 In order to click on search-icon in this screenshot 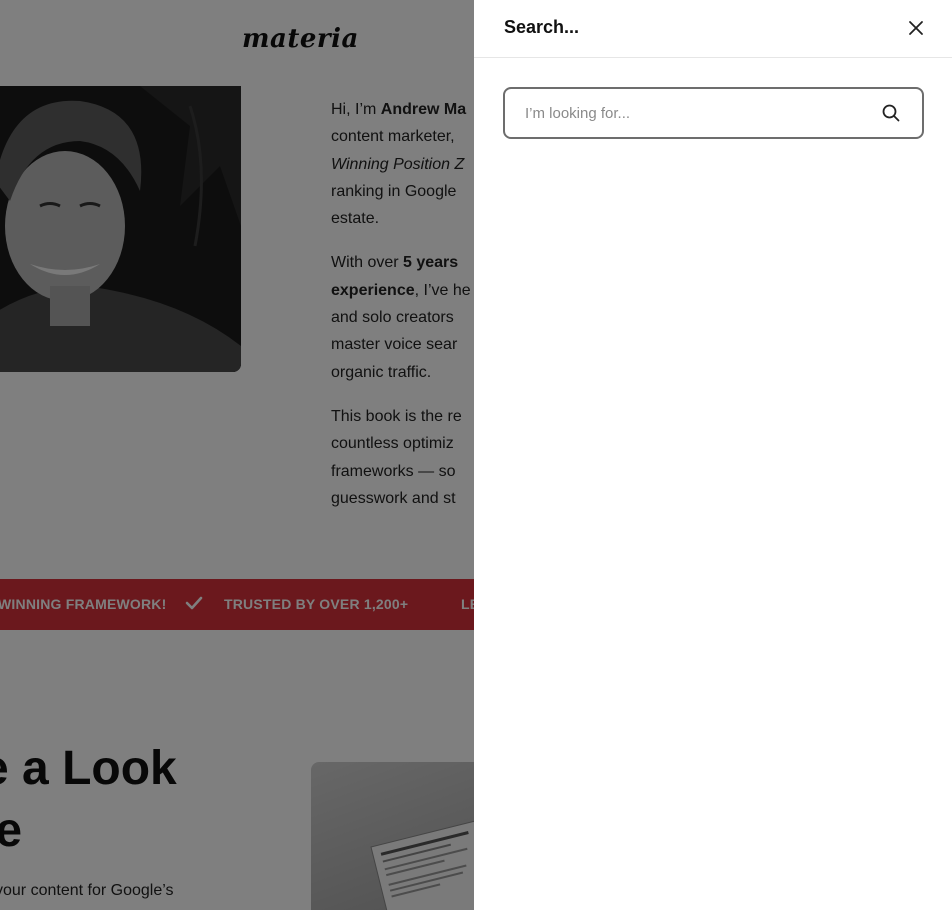, I will do `click(891, 113)`.